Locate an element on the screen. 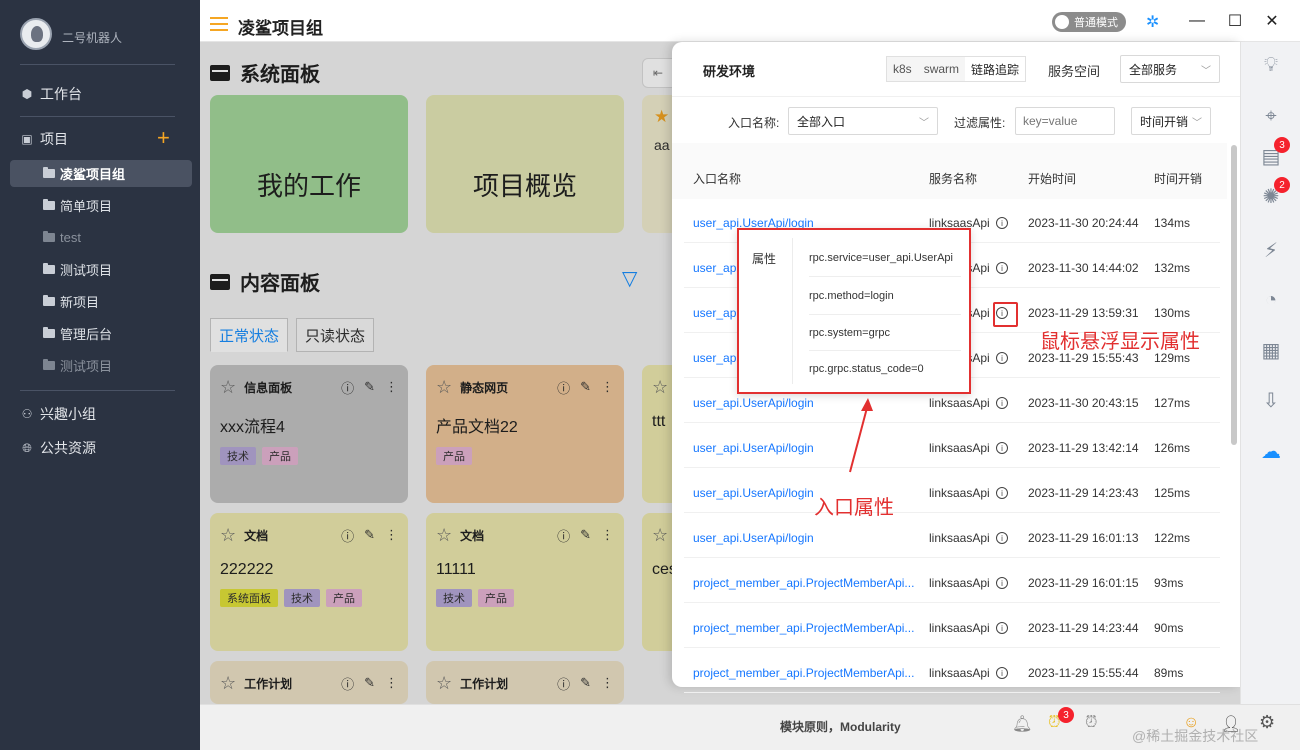 The image size is (1300, 750). mode-toggle: 普通模式 is located at coordinates (1089, 22).